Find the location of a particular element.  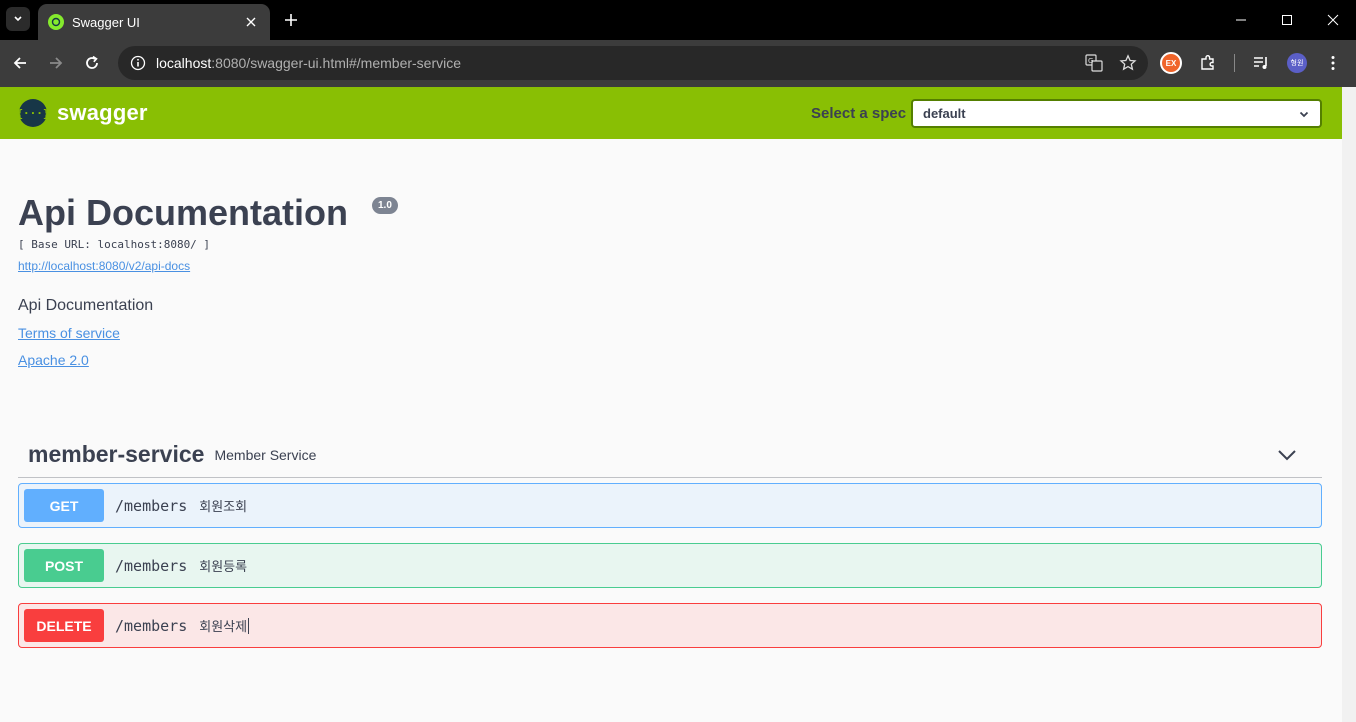

api-title: Api Documentation is located at coordinates (183, 212).